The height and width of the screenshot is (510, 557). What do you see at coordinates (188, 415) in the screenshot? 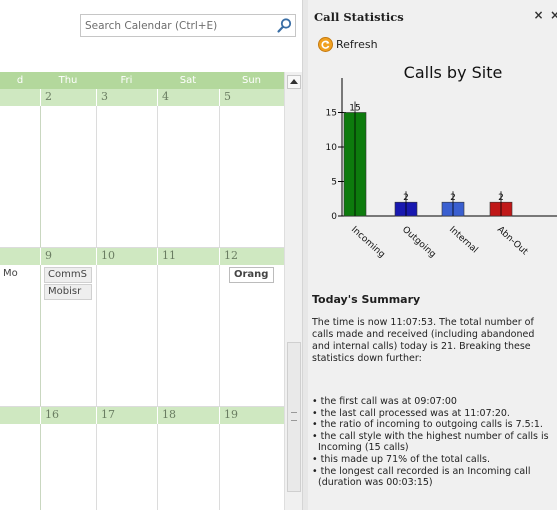
I see `day-number: 18` at bounding box center [188, 415].